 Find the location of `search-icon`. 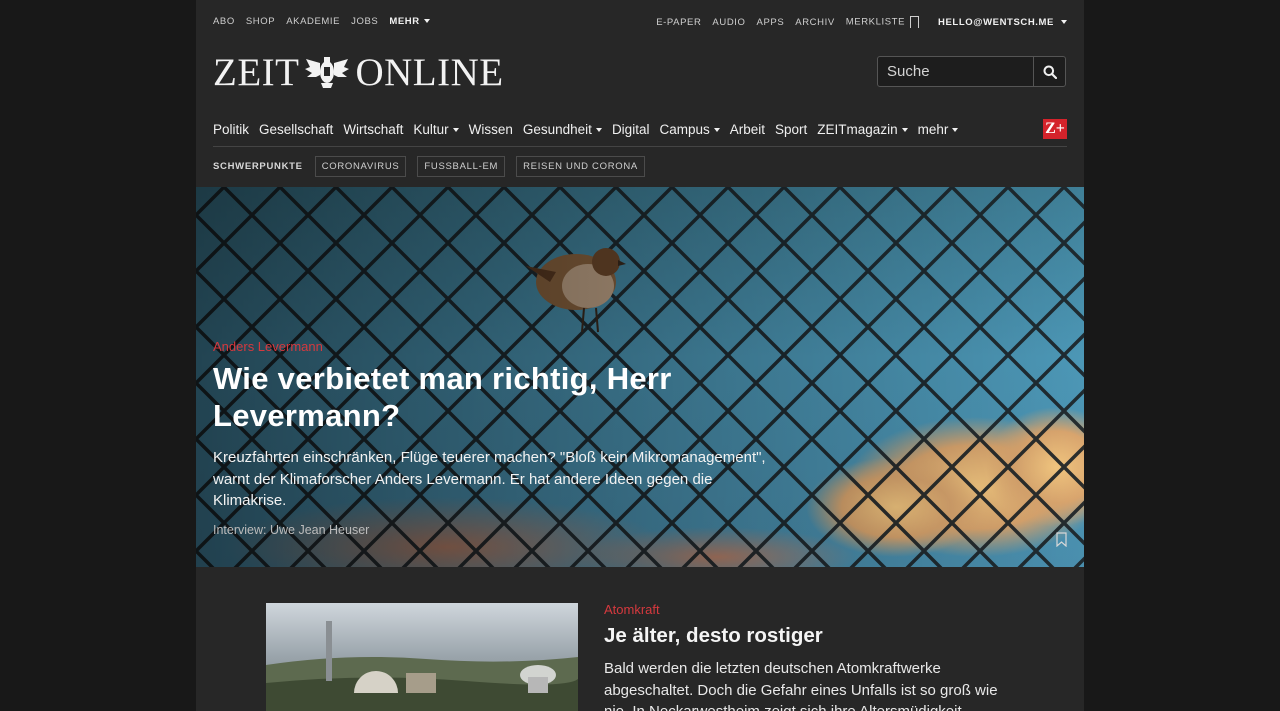

search-icon is located at coordinates (1050, 72).